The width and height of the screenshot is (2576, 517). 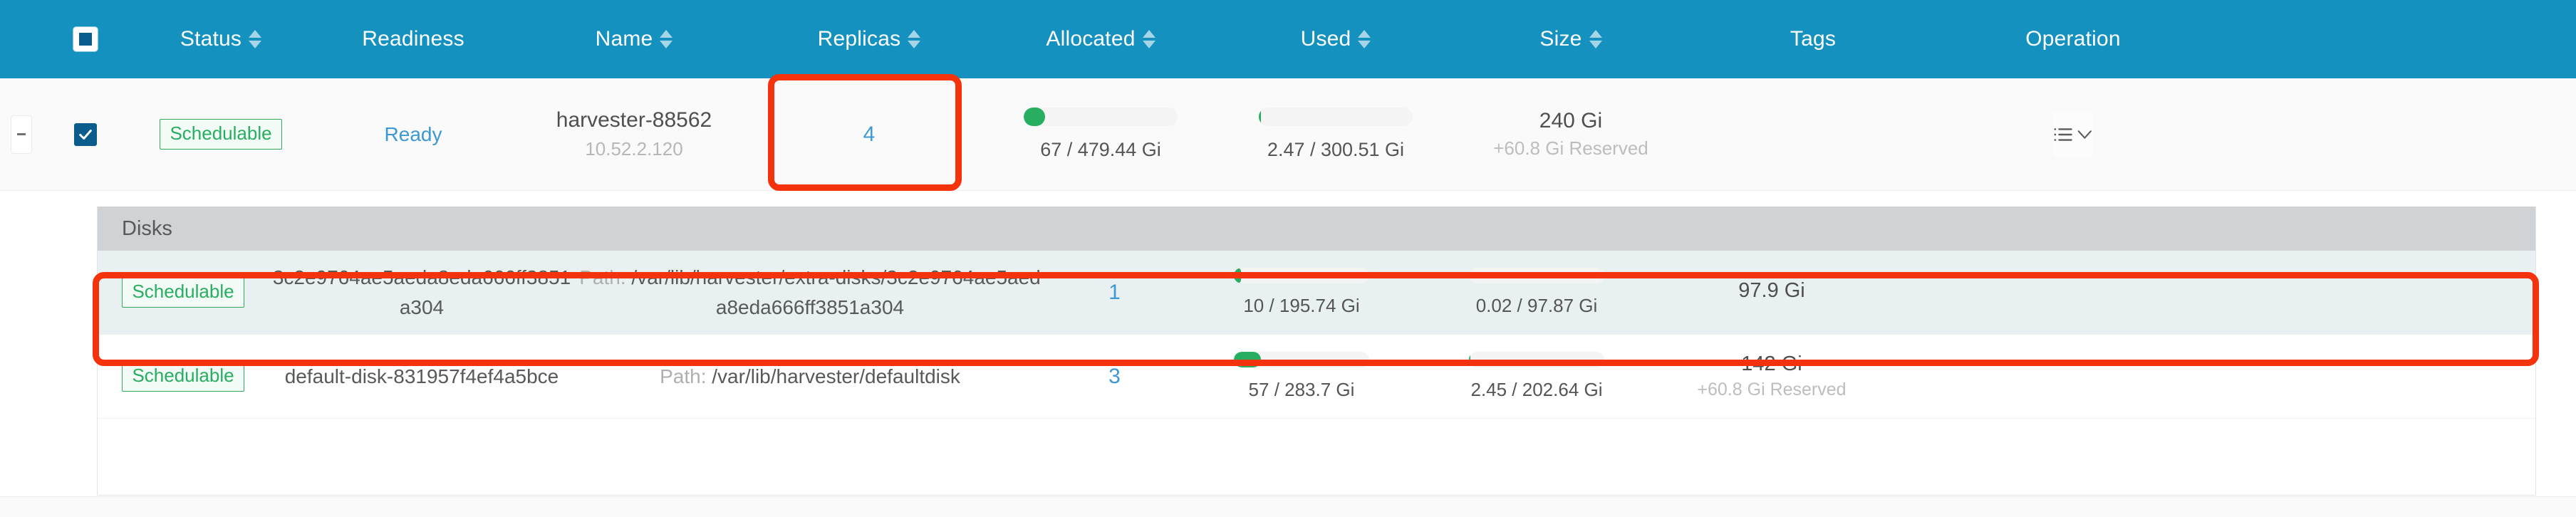 I want to click on node-readiness-cell: Ready, so click(x=413, y=134).